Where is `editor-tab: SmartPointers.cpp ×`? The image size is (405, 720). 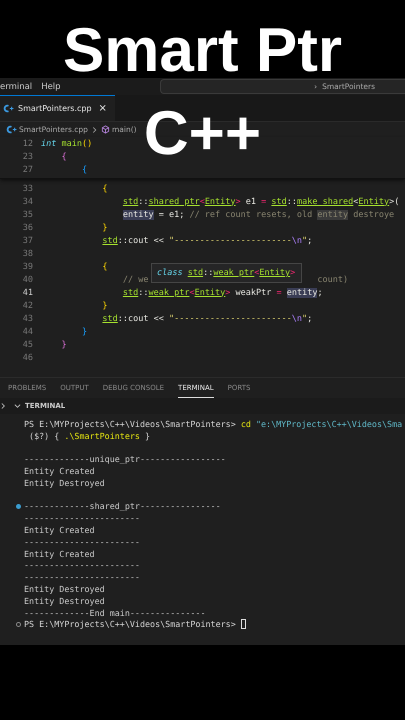
editor-tab: SmartPointers.cpp × is located at coordinates (57, 108).